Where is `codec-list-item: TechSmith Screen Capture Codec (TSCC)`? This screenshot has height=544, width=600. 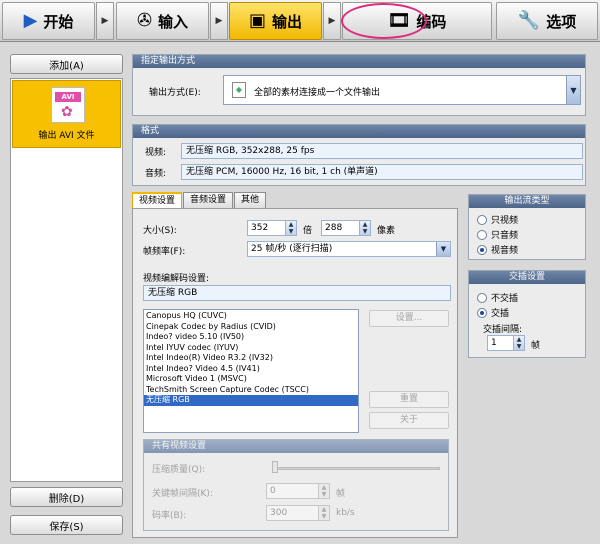
codec-list-item: TechSmith Screen Capture Codec (TSCC) is located at coordinates (251, 390).